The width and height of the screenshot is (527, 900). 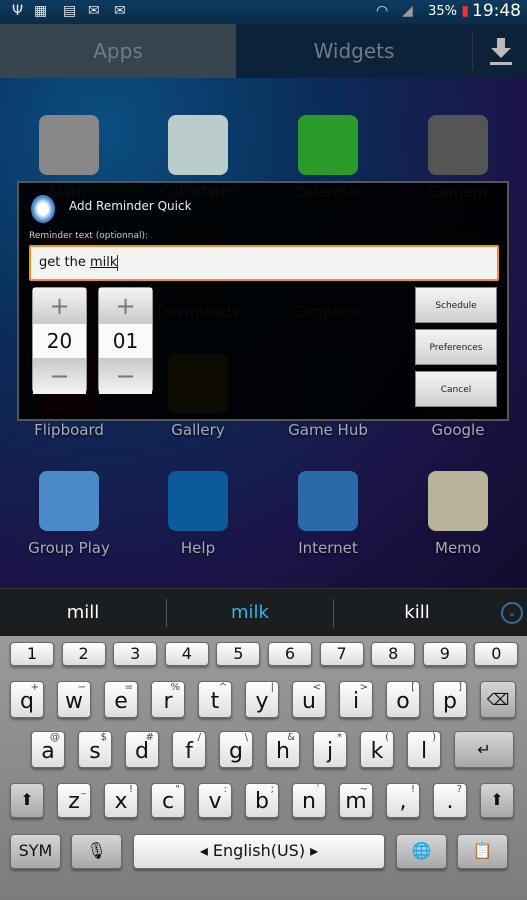 What do you see at coordinates (458, 145) in the screenshot?
I see `camera-icon` at bounding box center [458, 145].